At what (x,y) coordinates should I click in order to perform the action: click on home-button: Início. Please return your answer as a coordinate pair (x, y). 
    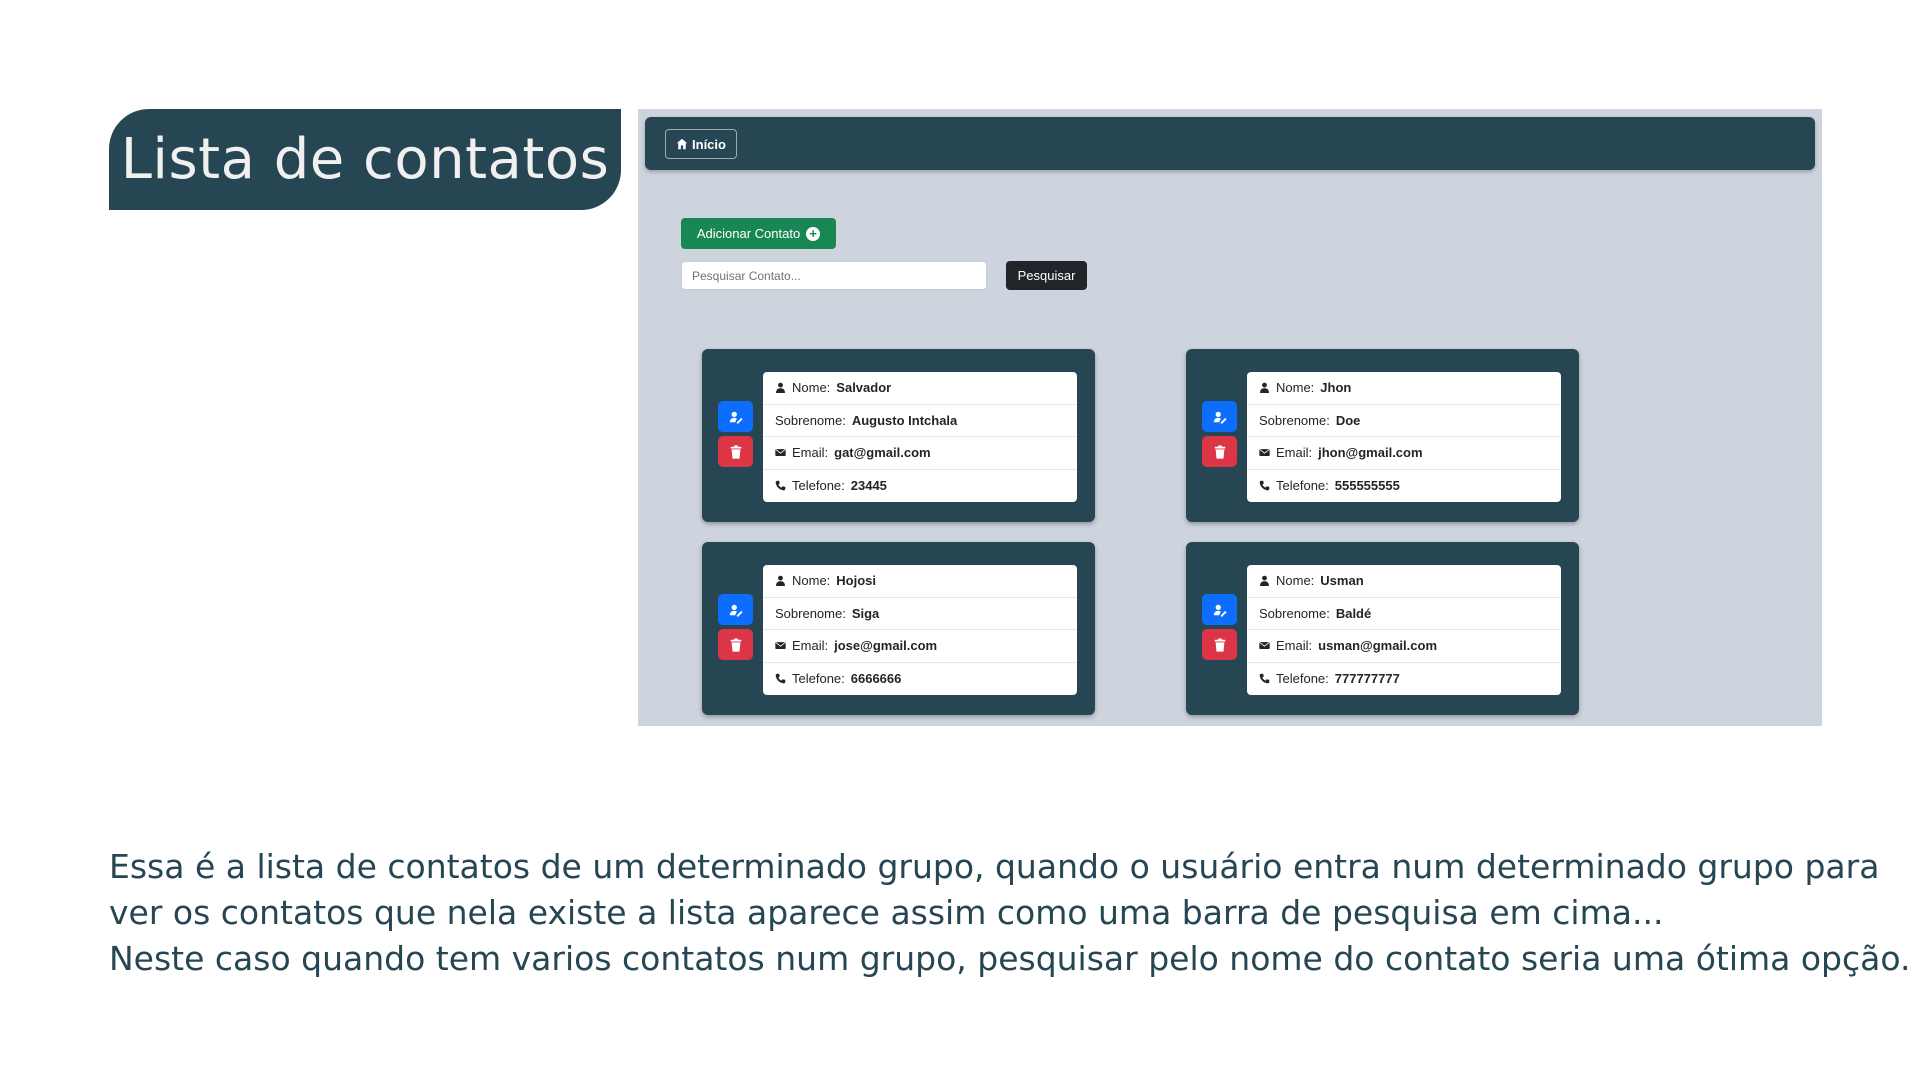
    Looking at the image, I should click on (701, 144).